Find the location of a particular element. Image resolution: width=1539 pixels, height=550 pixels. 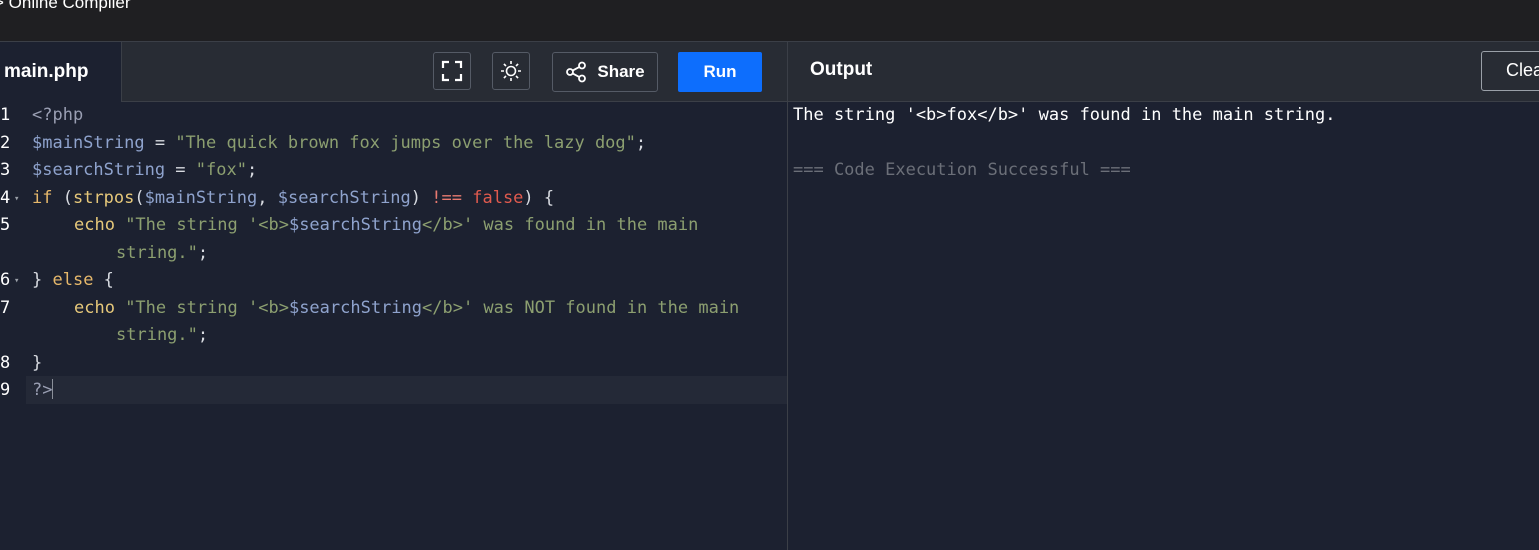

code-line: ?> is located at coordinates (43, 390).